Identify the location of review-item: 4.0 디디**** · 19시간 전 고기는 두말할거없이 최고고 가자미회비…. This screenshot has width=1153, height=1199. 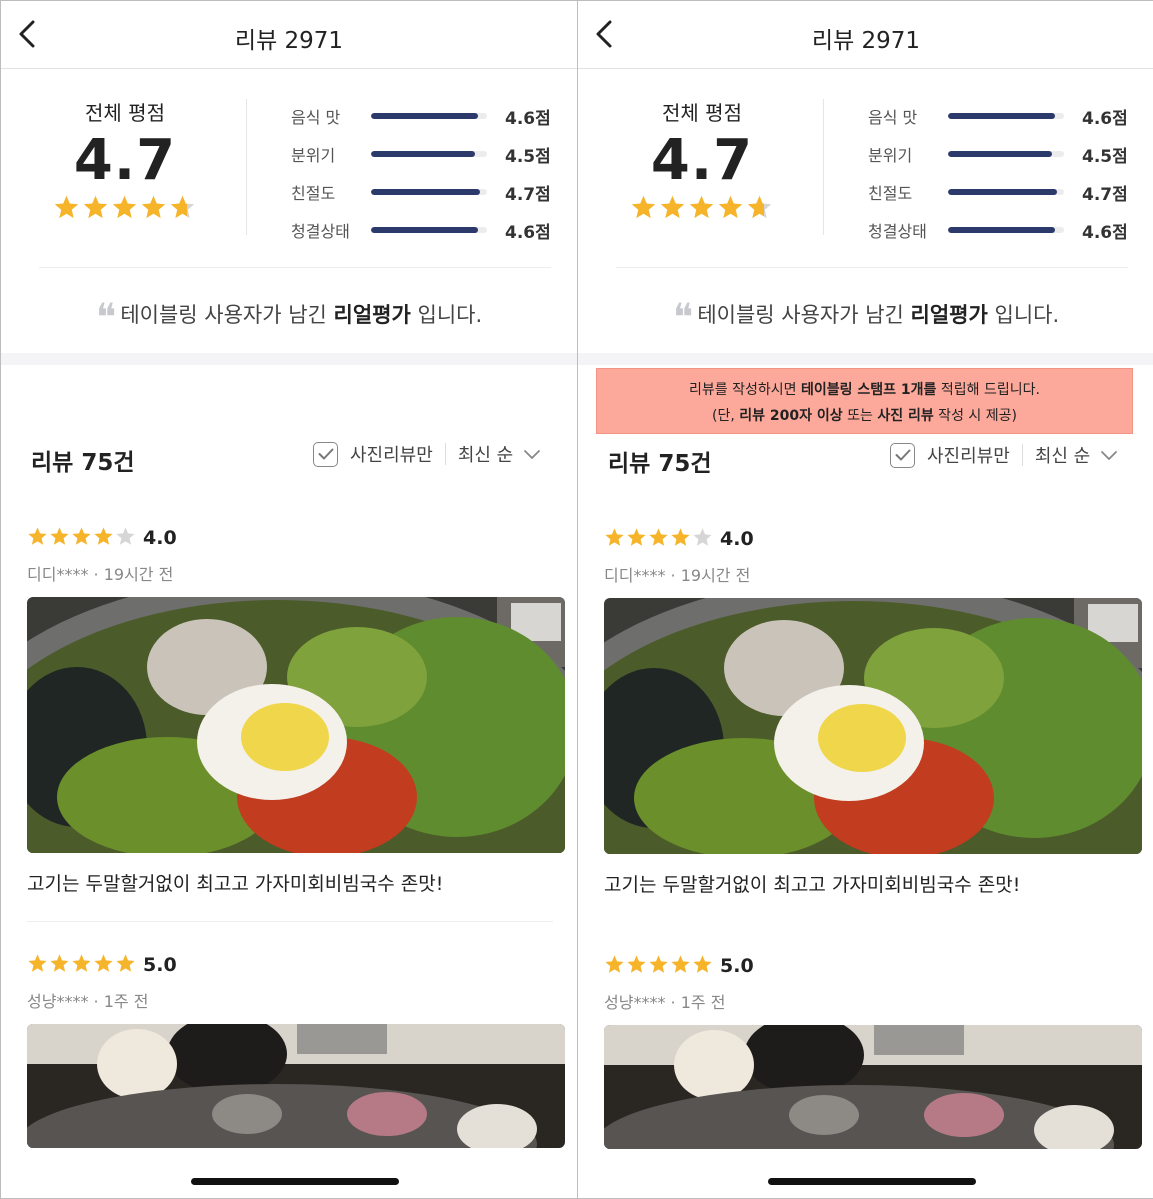
(873, 711).